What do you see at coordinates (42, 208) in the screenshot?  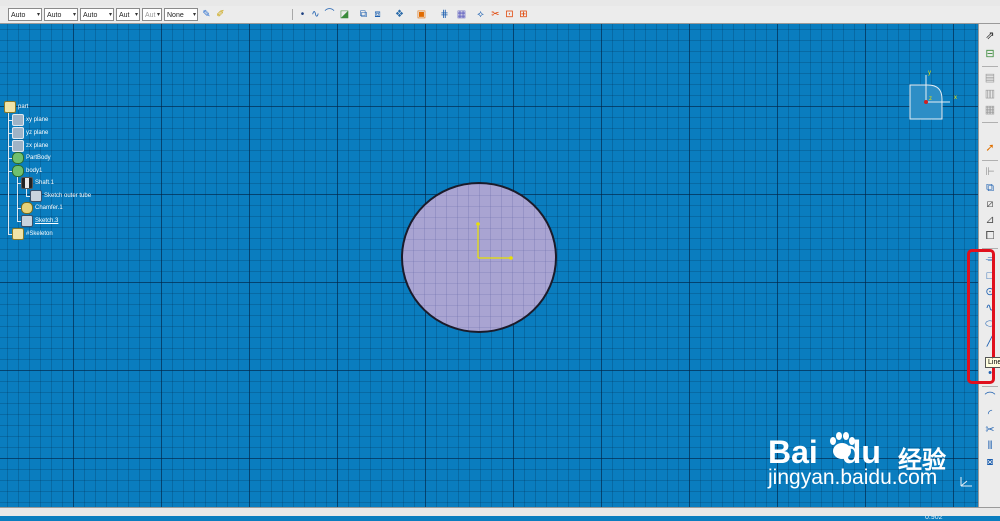 I see `tree-item-chamfer: Chamfer.1` at bounding box center [42, 208].